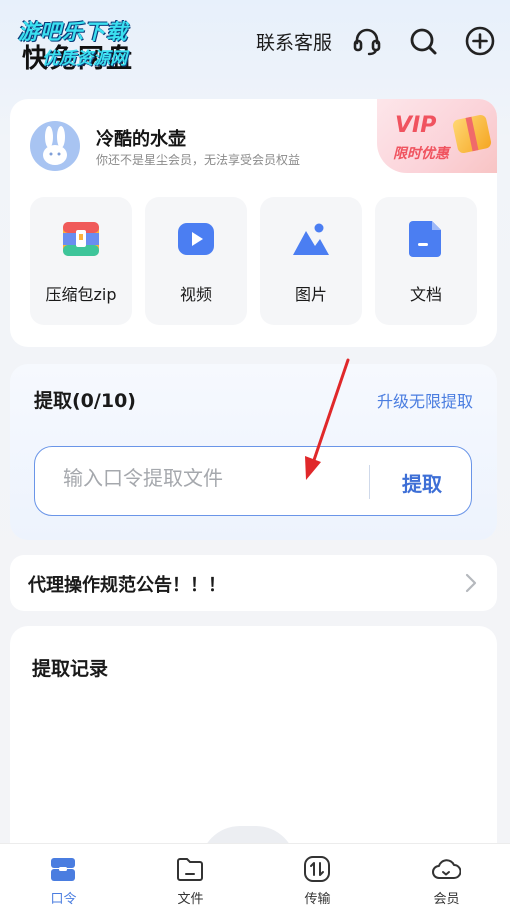 Image resolution: width=510 pixels, height=907 pixels. I want to click on tab-label: 会员, so click(446, 899).